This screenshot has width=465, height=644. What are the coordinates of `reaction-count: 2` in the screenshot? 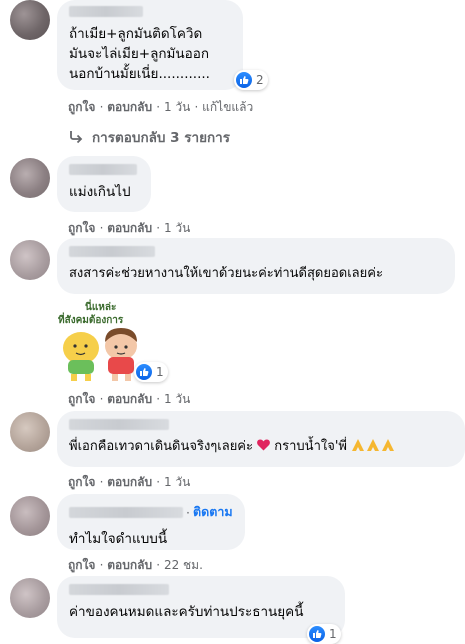 It's located at (260, 80).